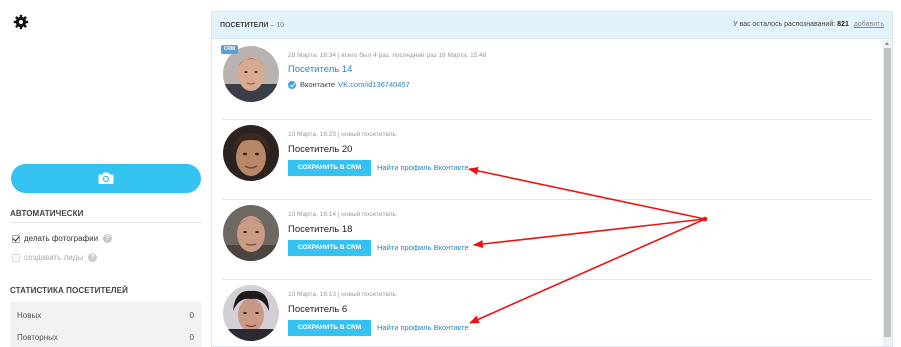 The width and height of the screenshot is (901, 347). Describe the element at coordinates (244, 25) in the screenshot. I see `panel-title-text: ПОСЕТИТЕЛИ` at that location.